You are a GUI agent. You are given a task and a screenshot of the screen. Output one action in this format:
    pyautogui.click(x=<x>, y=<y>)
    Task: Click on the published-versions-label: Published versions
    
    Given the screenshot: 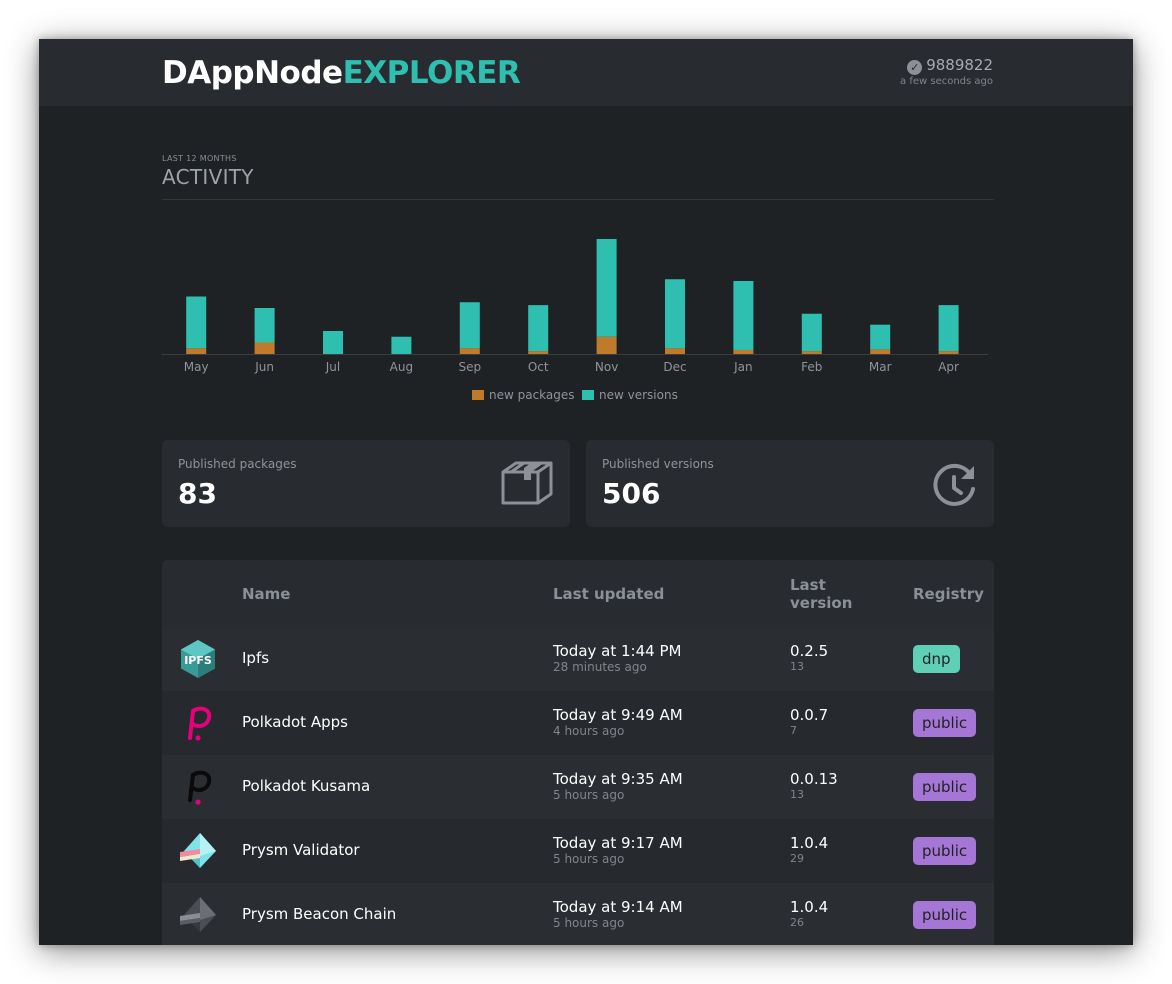 What is the action you would take?
    pyautogui.click(x=658, y=464)
    